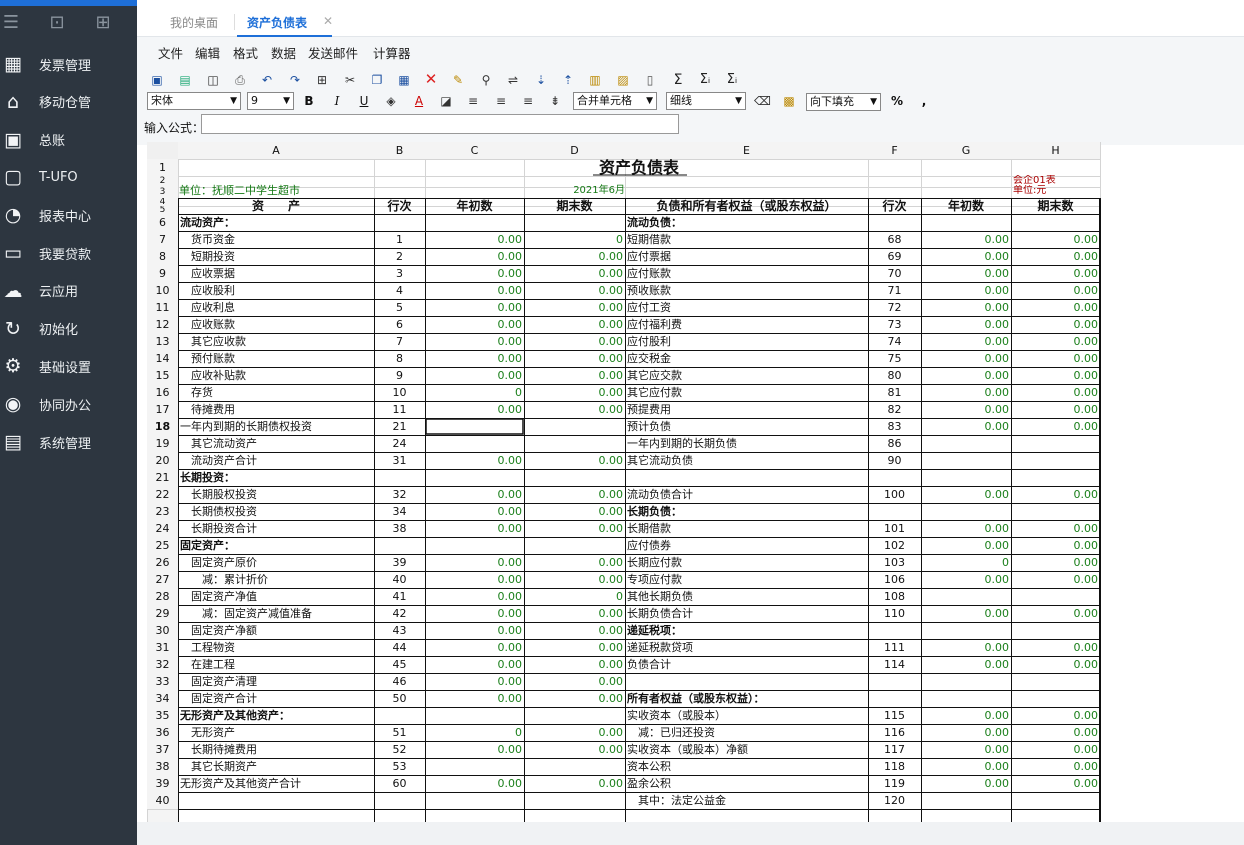 This screenshot has width=1244, height=845. Describe the element at coordinates (966, 596) in the screenshot. I see `cell-G28` at that location.